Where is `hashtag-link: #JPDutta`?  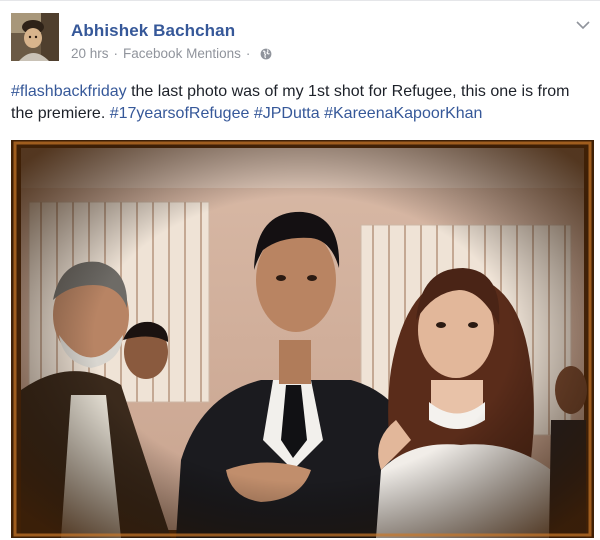 hashtag-link: #JPDutta is located at coordinates (287, 113).